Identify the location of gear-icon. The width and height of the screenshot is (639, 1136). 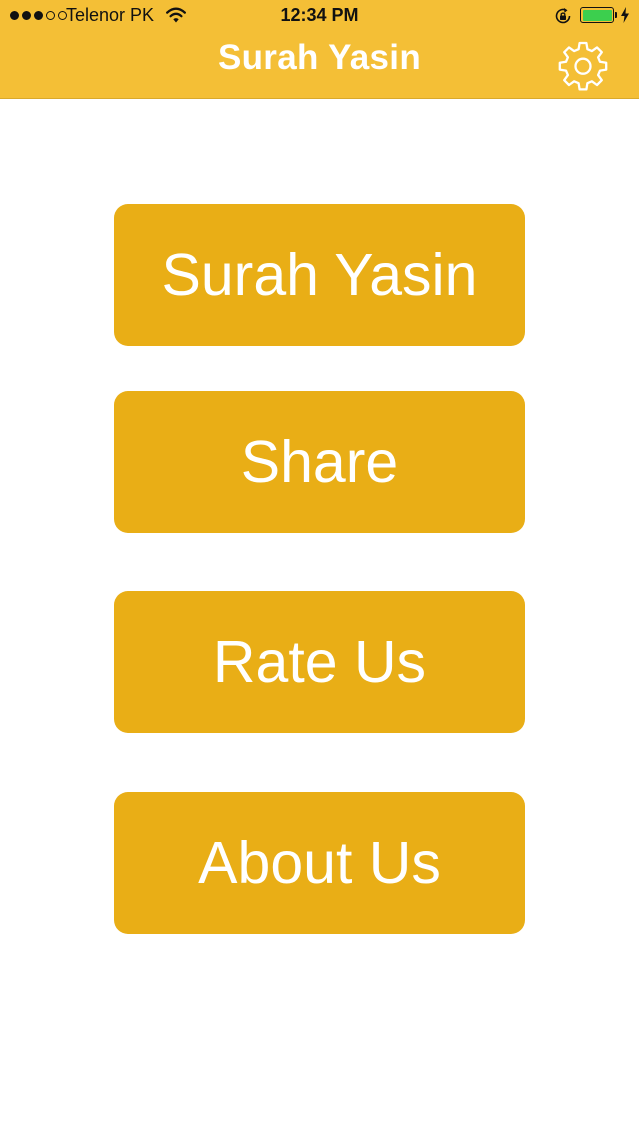
(583, 66).